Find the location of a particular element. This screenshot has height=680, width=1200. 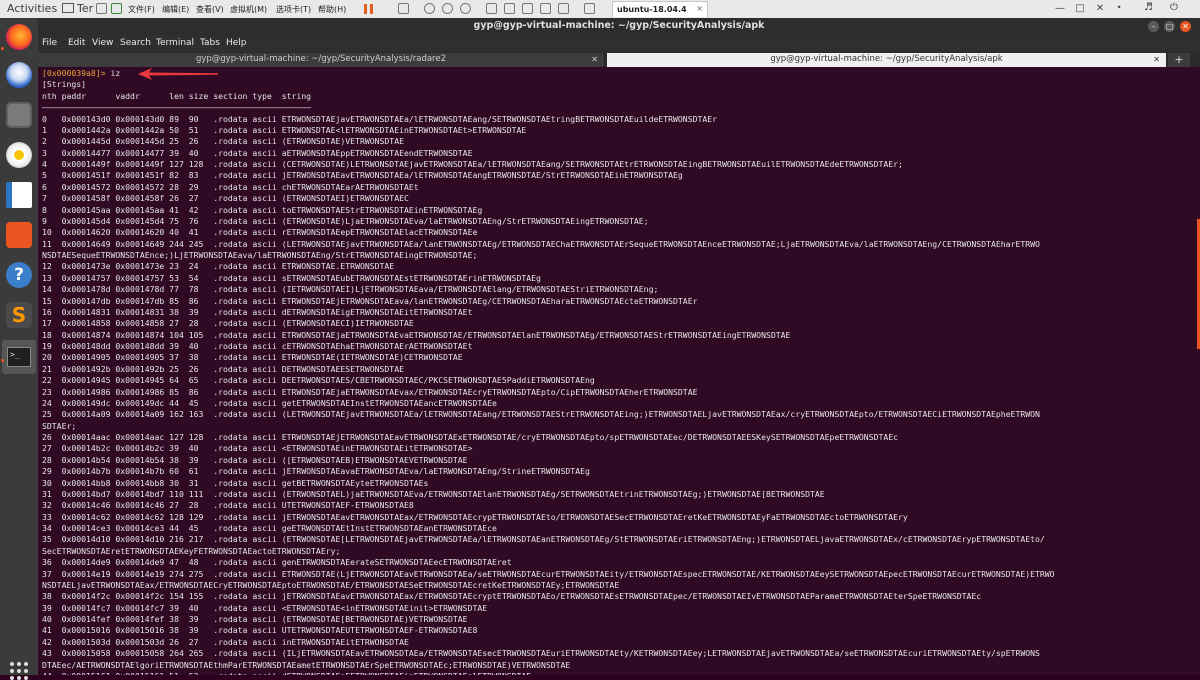

minimize-icon: – is located at coordinates (1153, 26).